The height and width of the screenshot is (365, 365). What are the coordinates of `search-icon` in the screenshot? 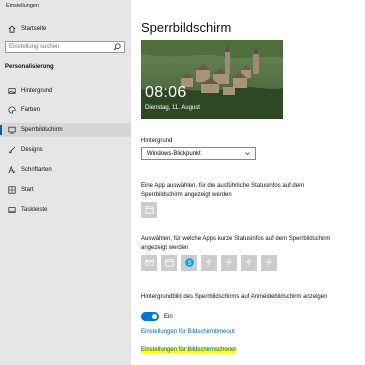 It's located at (117, 48).